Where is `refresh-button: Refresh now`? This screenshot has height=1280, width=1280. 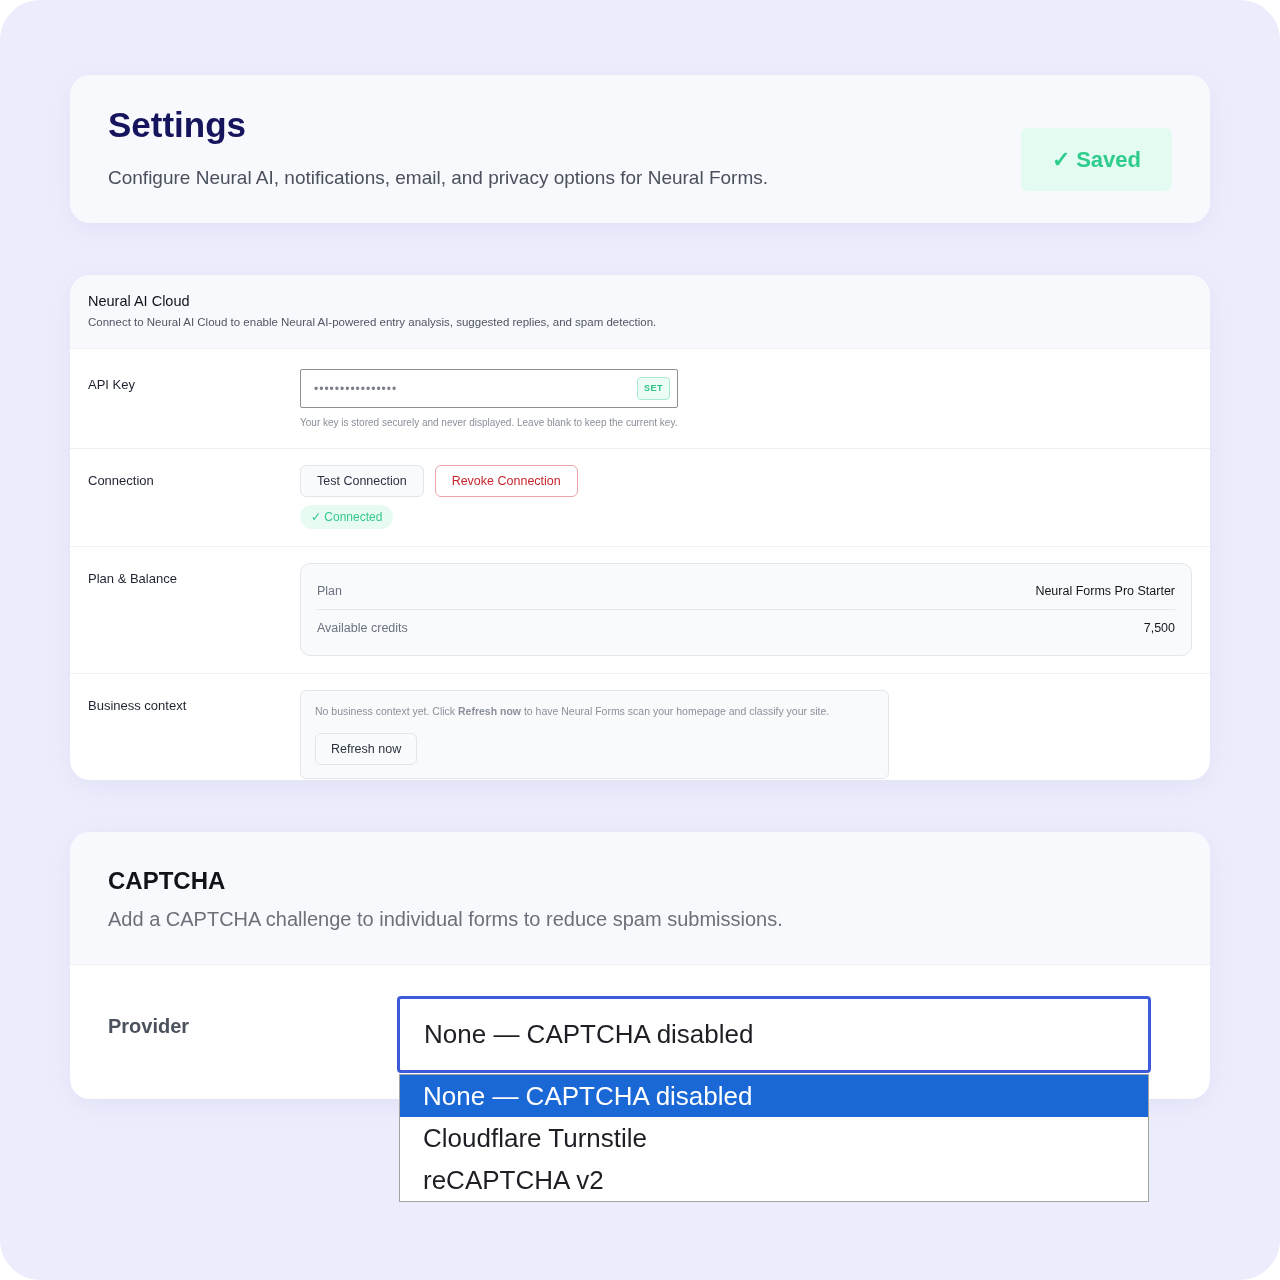 refresh-button: Refresh now is located at coordinates (366, 749).